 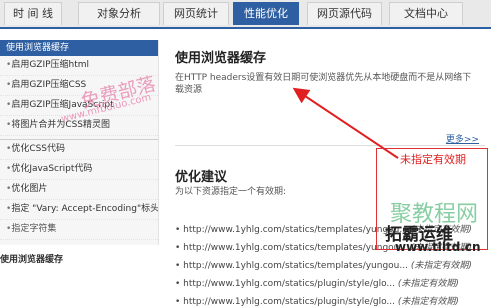 I want to click on watermark-tuoba-url: www.tlltd.cn, so click(x=438, y=247).